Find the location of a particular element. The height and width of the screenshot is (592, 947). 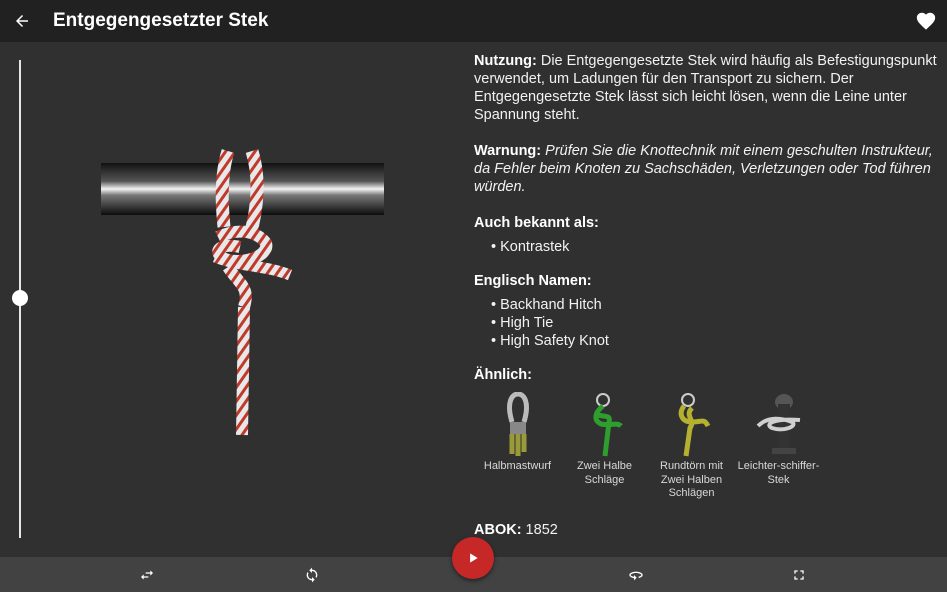

similar-knot-label: Halbmastwurf is located at coordinates (517, 466).